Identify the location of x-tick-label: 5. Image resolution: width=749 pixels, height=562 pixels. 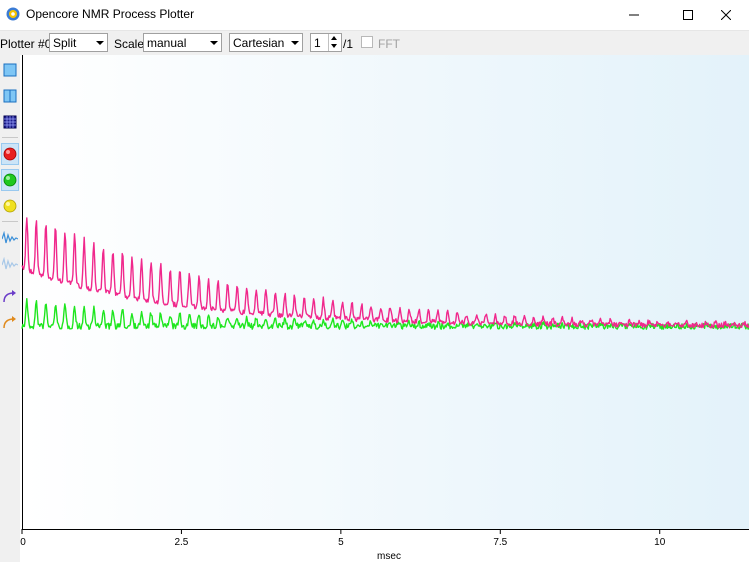
(341, 542).